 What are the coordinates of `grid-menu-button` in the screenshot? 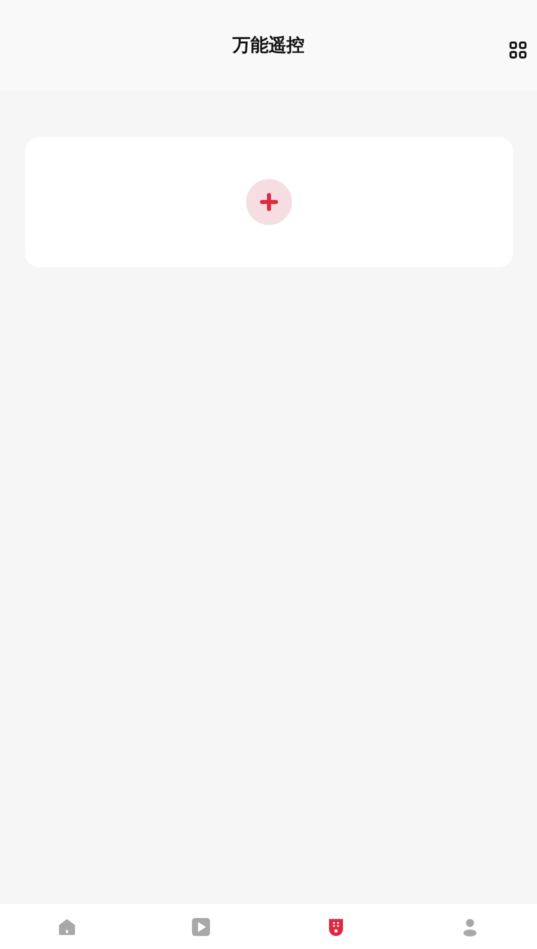 It's located at (518, 50).